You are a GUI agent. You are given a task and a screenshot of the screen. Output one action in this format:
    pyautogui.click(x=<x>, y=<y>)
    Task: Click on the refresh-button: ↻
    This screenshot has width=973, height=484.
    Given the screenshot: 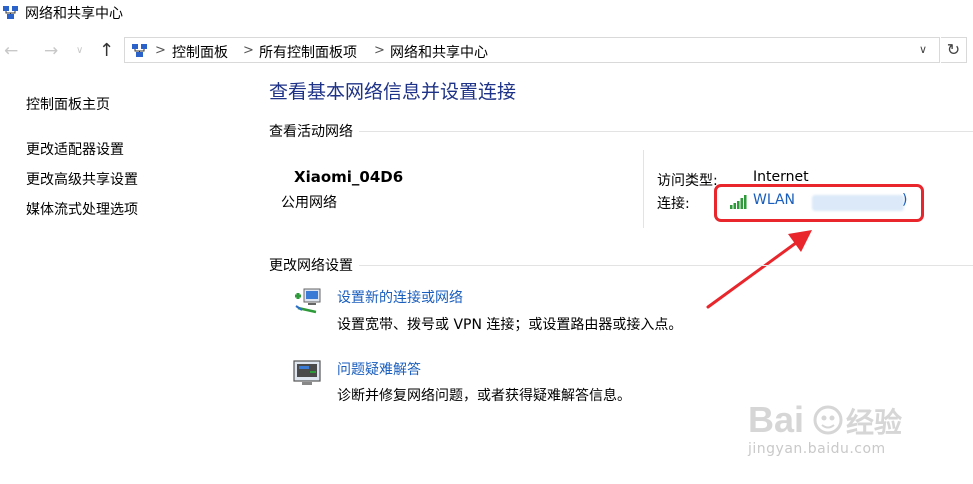 What is the action you would take?
    pyautogui.click(x=954, y=50)
    